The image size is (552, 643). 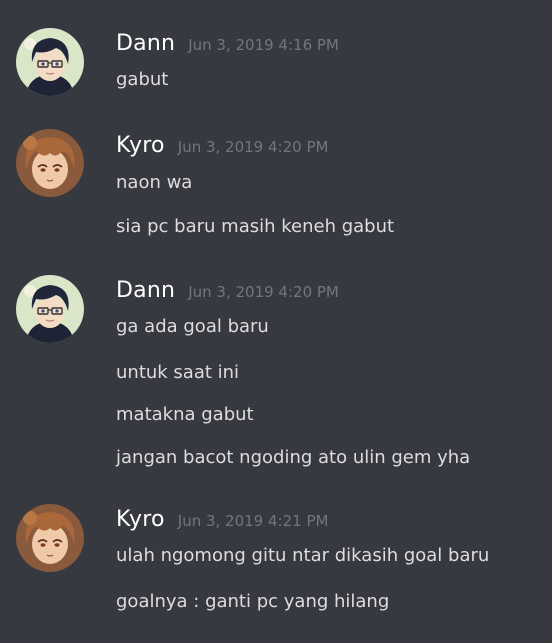 What do you see at coordinates (293, 457) in the screenshot?
I see `message-text: jangan bacot ngoding ato ulin gem yha` at bounding box center [293, 457].